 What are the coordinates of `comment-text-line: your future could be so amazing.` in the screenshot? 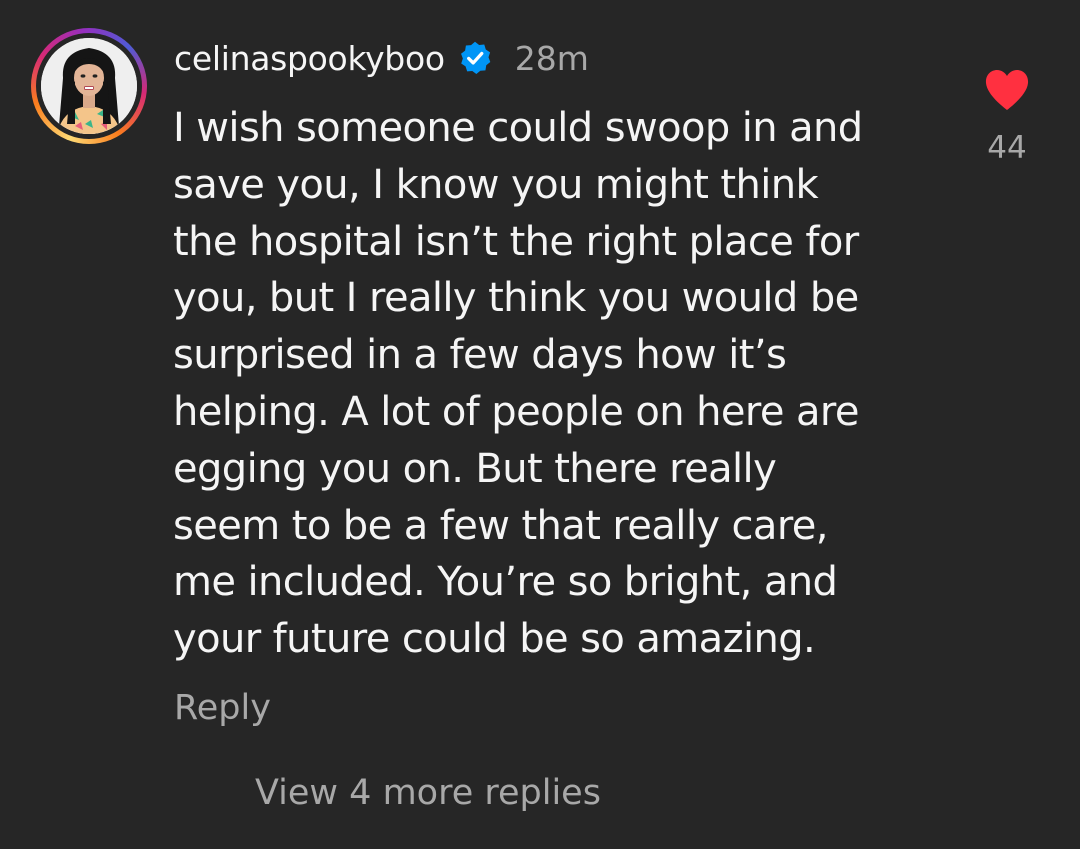 It's located at (494, 639).